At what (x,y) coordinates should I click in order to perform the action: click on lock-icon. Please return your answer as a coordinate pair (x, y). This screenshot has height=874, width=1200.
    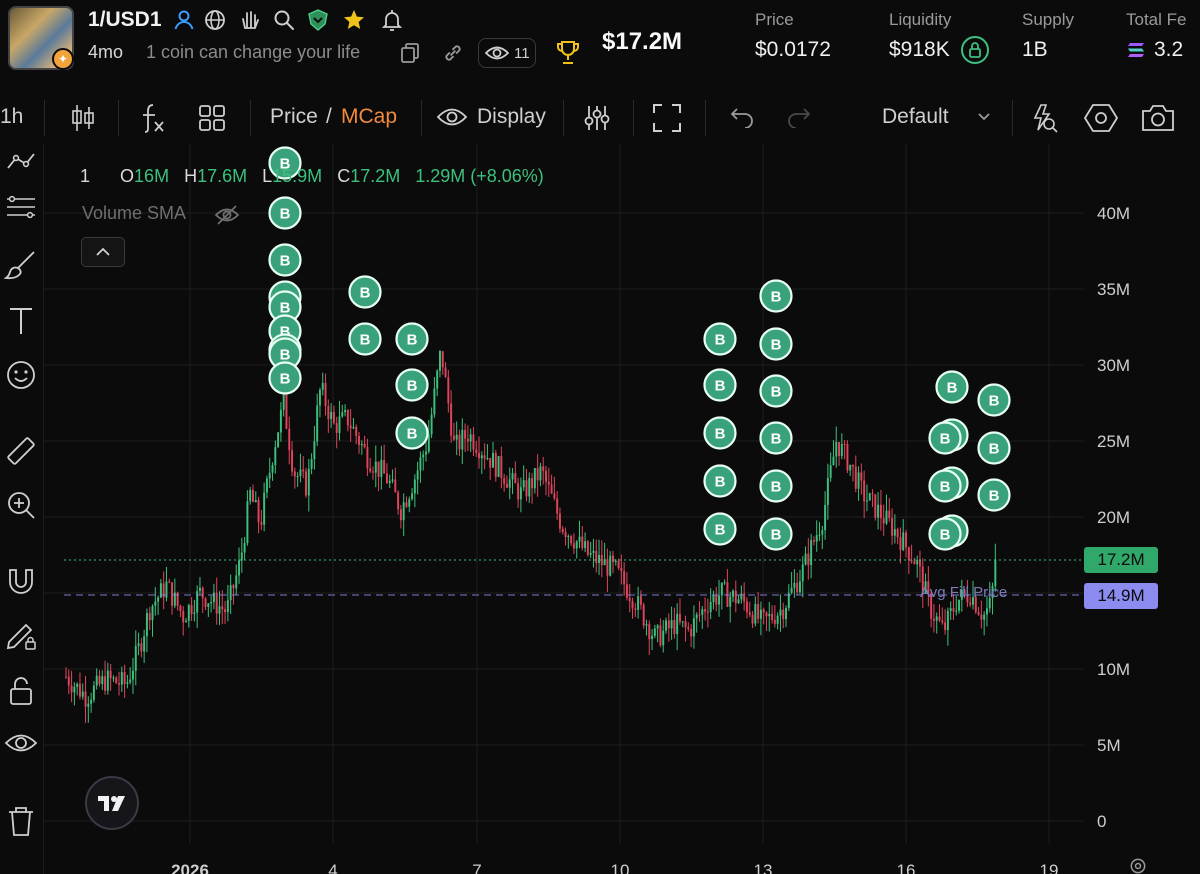
    Looking at the image, I should click on (21, 691).